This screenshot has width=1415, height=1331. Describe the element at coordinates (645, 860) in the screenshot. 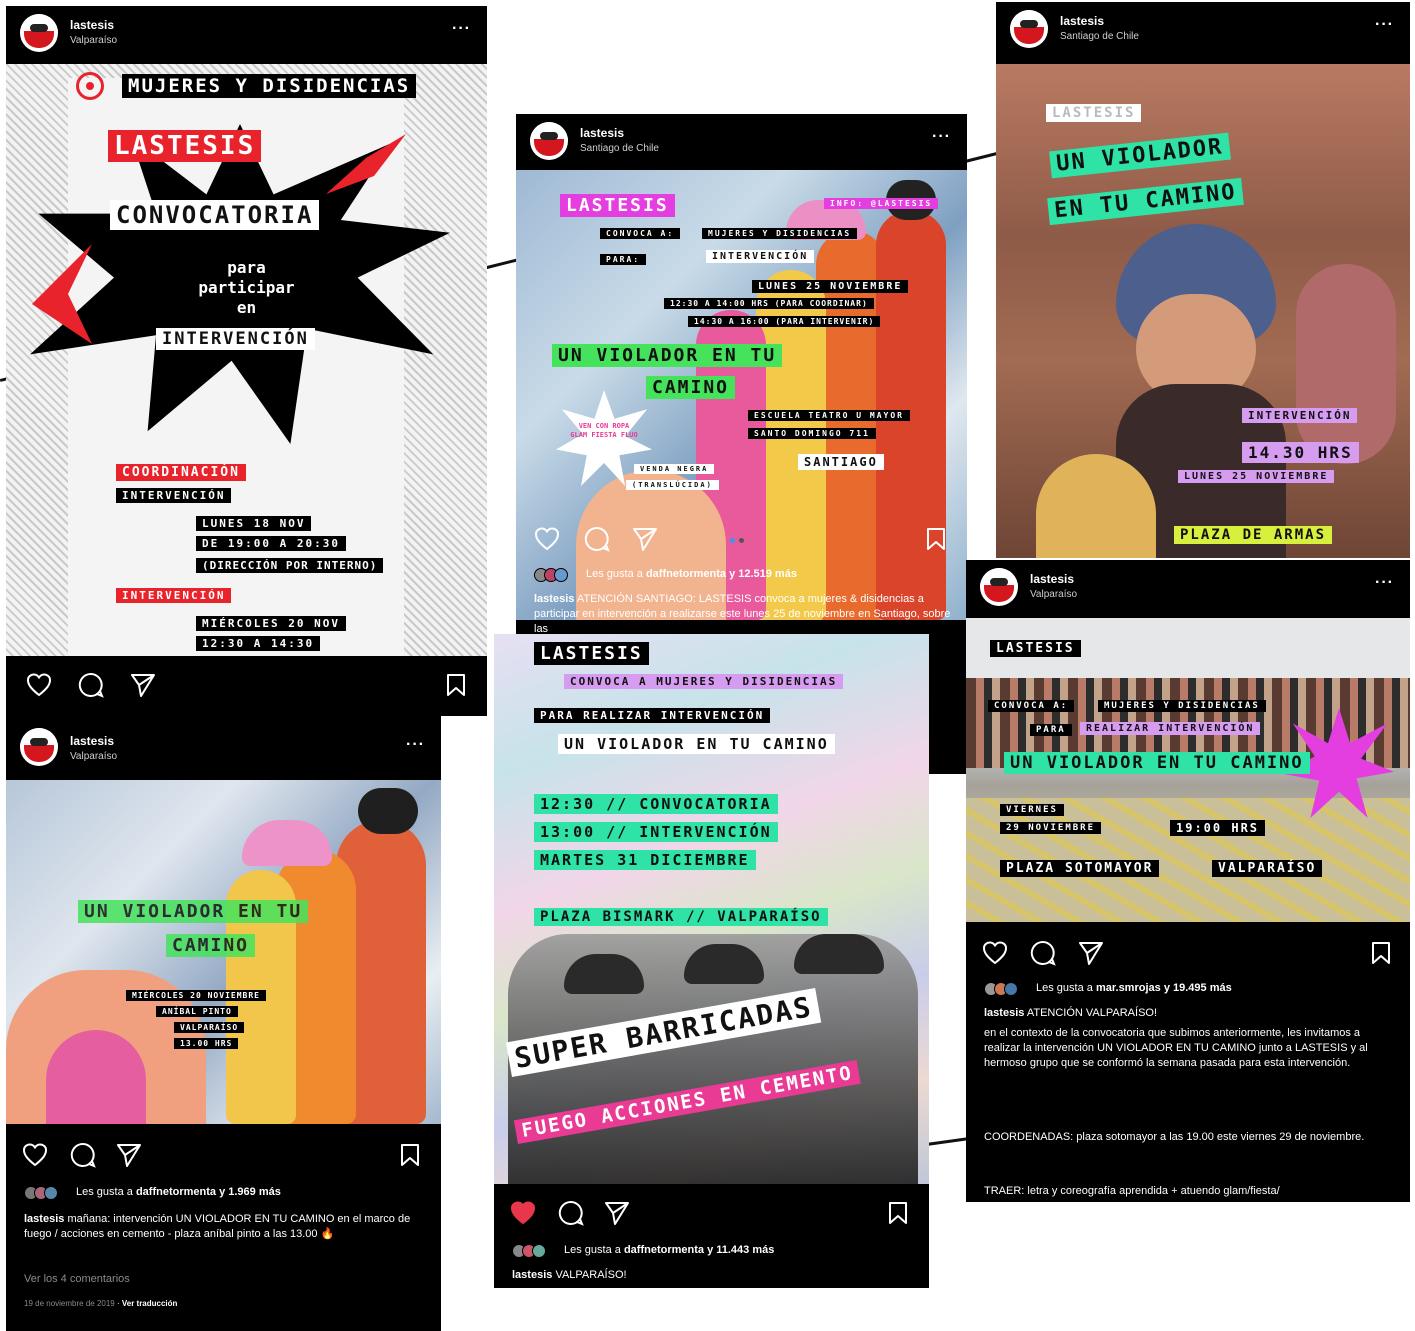

I see `poster-text: MARTES 31 DICIEMBRE` at that location.